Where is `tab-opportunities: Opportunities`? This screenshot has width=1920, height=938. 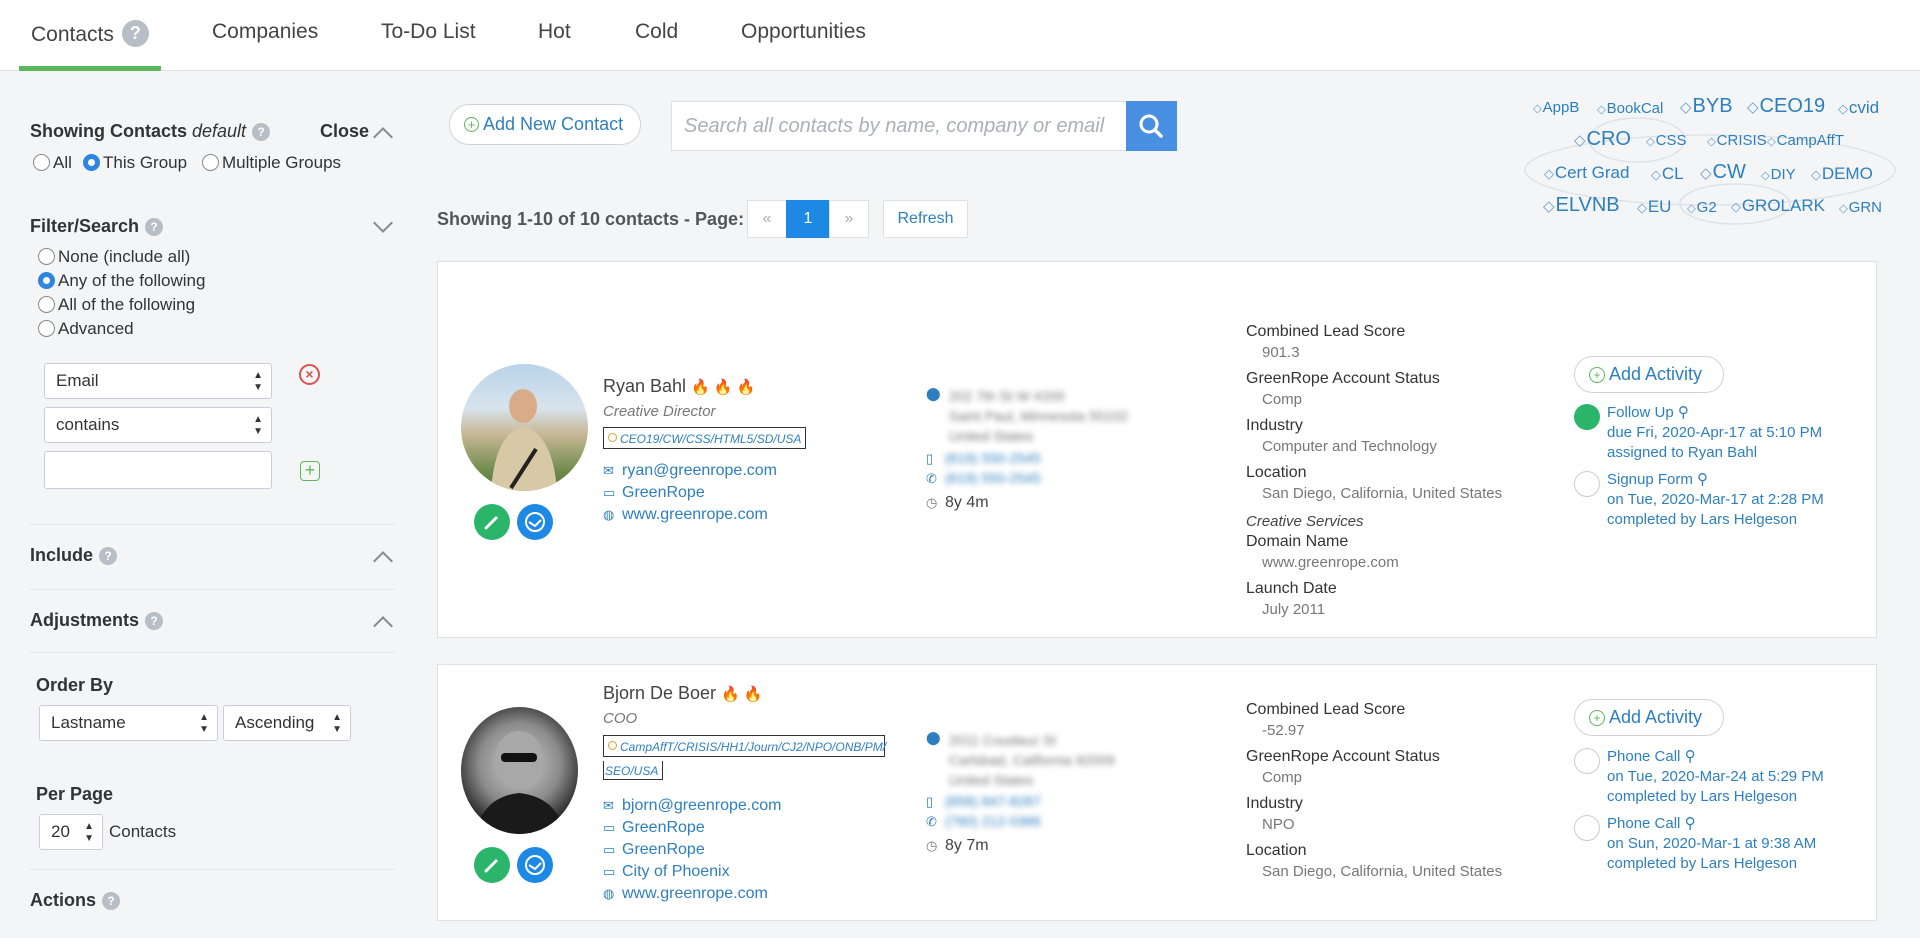
tab-opportunities: Opportunities is located at coordinates (803, 32).